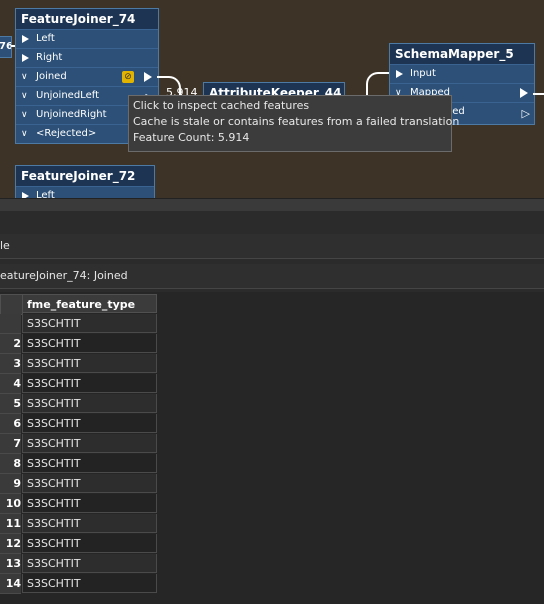  Describe the element at coordinates (87, 77) in the screenshot. I see `output-port-joined: ∨ Joined ⊘` at that location.